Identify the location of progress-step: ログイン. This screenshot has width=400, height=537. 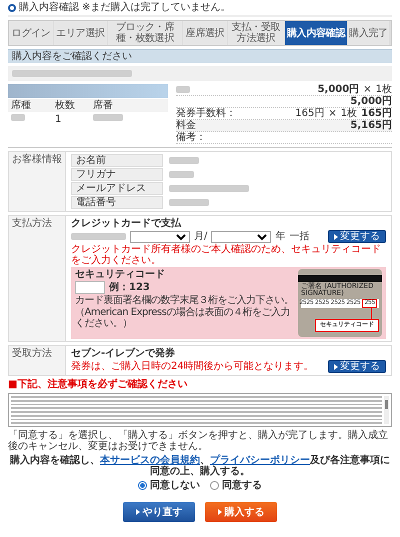
(31, 33).